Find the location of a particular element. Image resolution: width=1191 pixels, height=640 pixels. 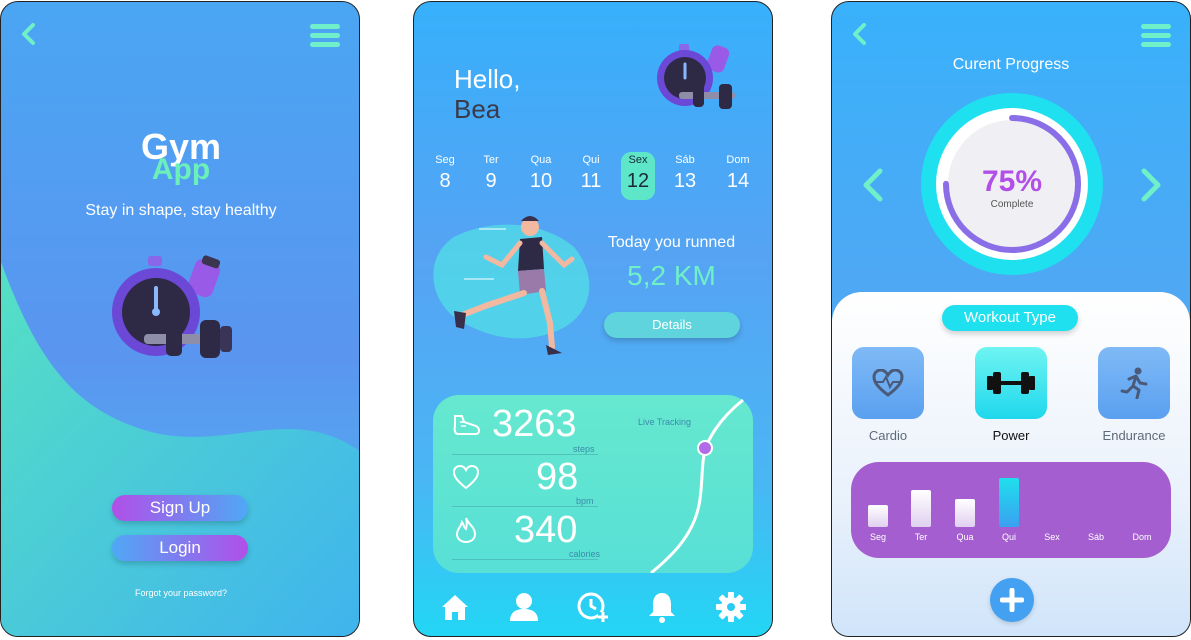

workout-type-label: Workout Type is located at coordinates (1010, 318).